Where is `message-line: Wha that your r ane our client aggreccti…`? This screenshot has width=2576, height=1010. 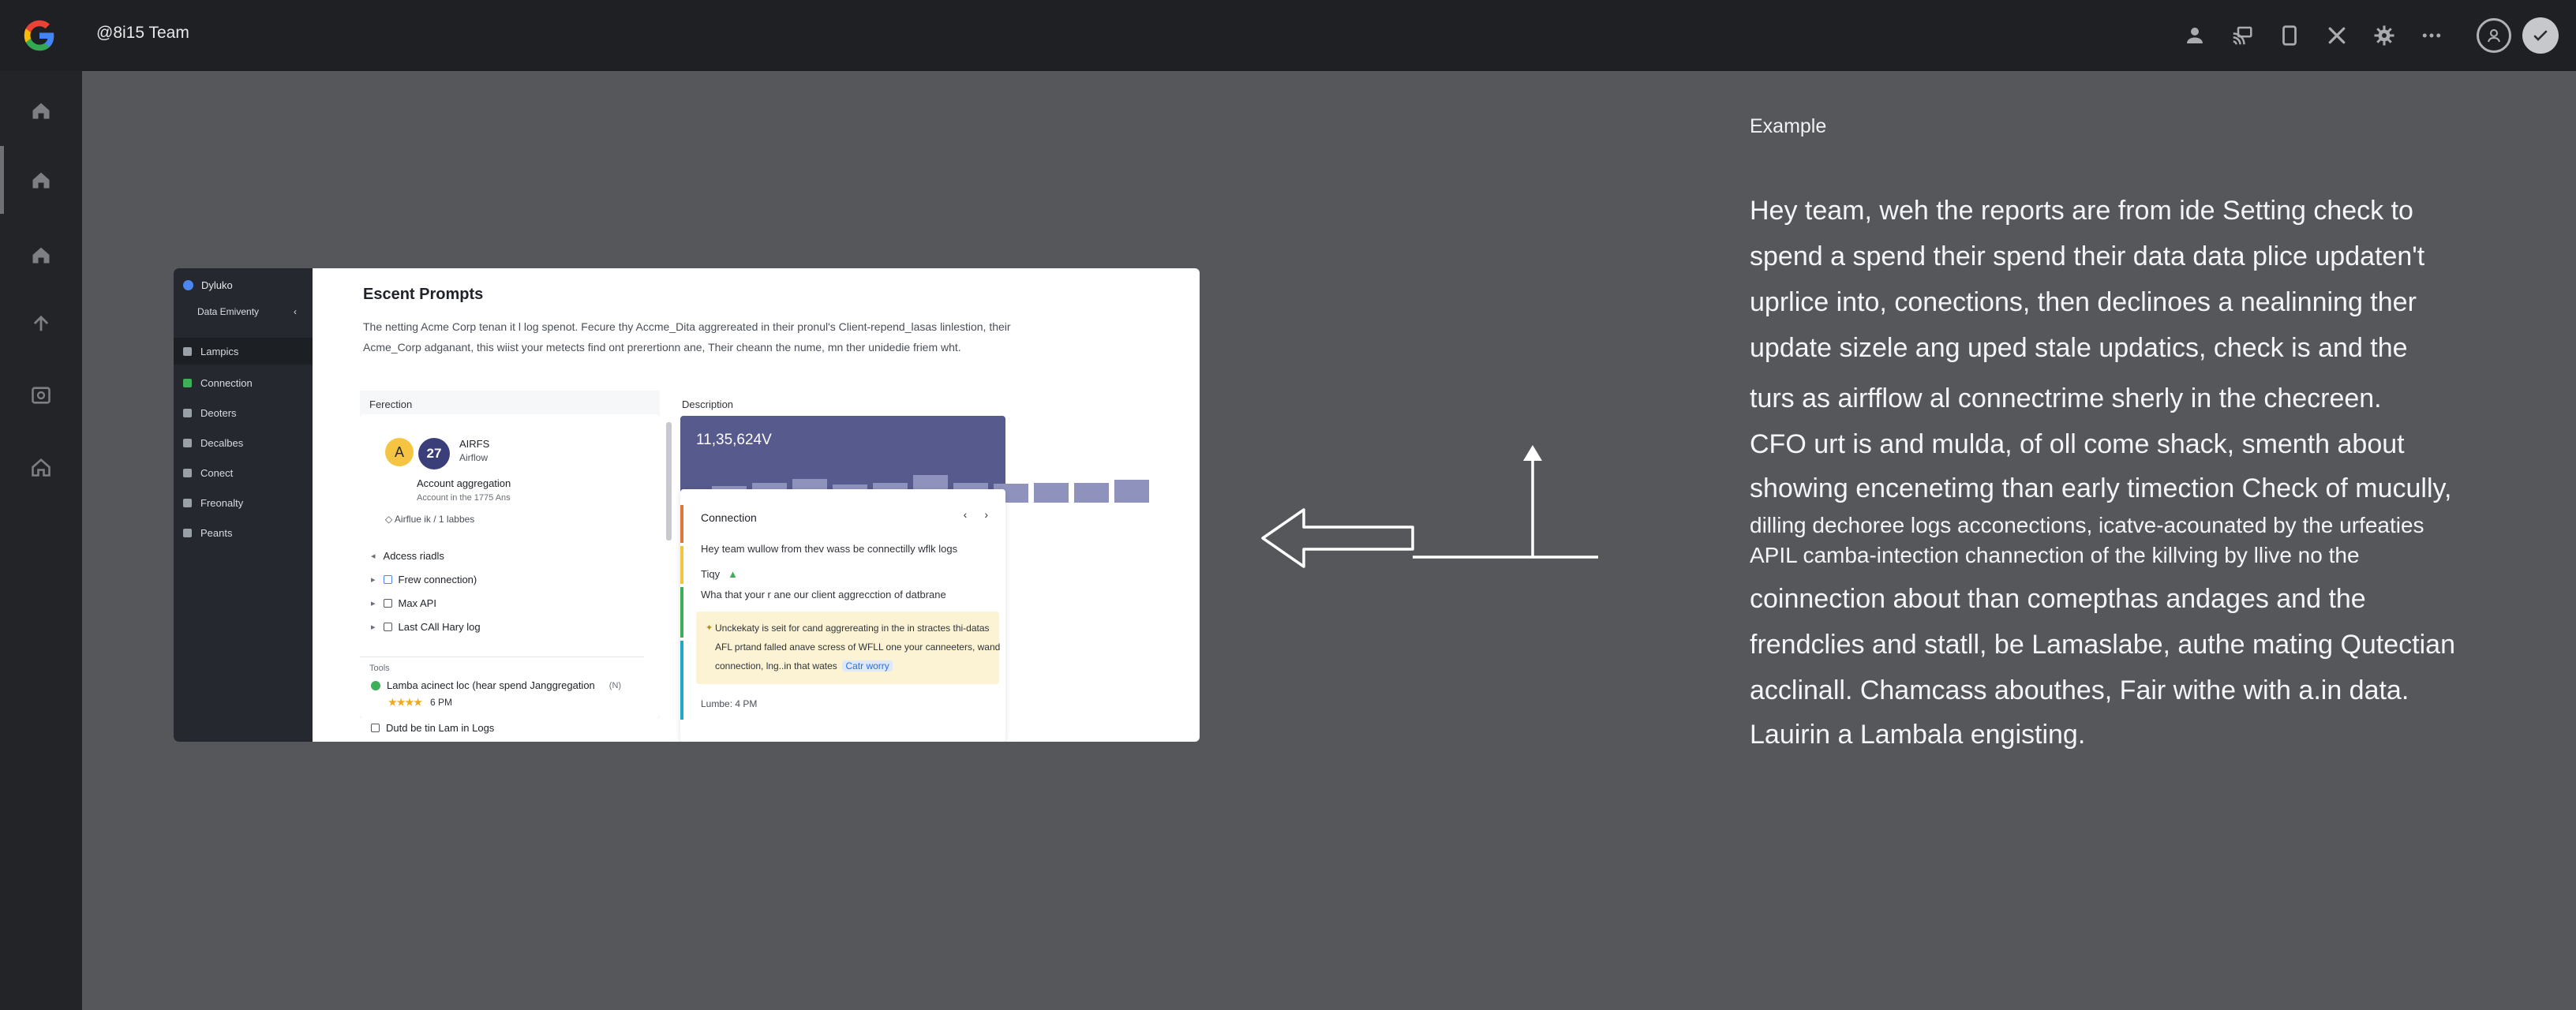
message-line: Wha that your r ane our client aggreccti… is located at coordinates (823, 594).